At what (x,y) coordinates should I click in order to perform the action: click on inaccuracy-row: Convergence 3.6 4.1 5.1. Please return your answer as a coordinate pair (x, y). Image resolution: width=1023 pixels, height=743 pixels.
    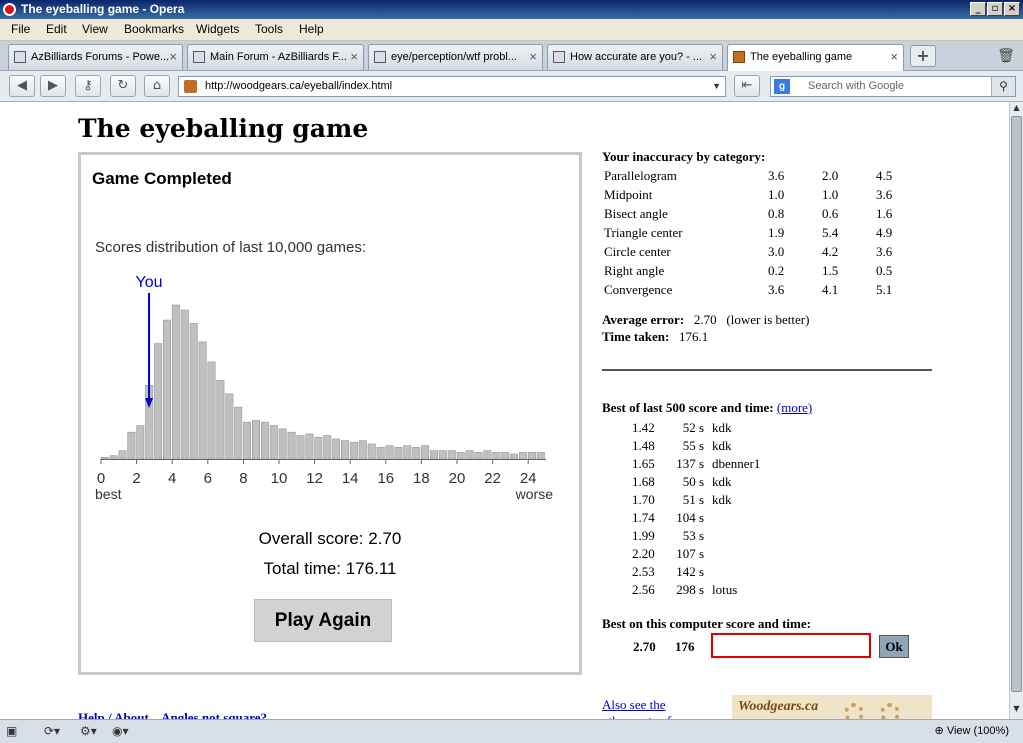
    Looking at the image, I should click on (766, 289).